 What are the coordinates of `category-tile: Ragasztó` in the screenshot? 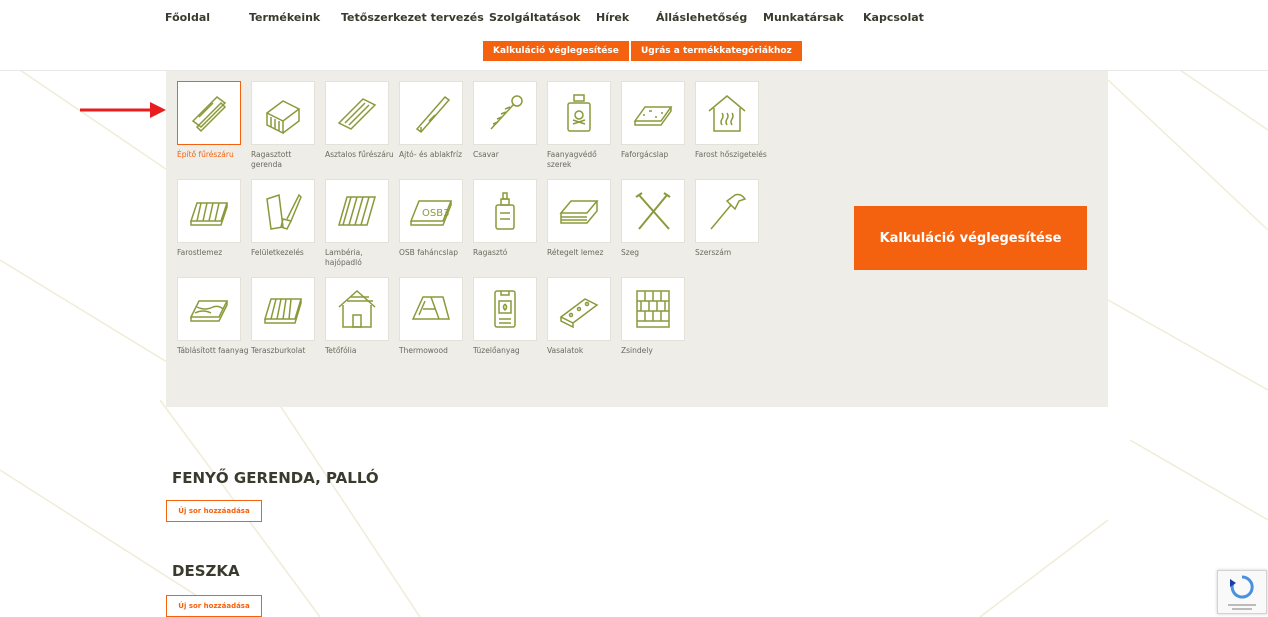 It's located at (505, 218).